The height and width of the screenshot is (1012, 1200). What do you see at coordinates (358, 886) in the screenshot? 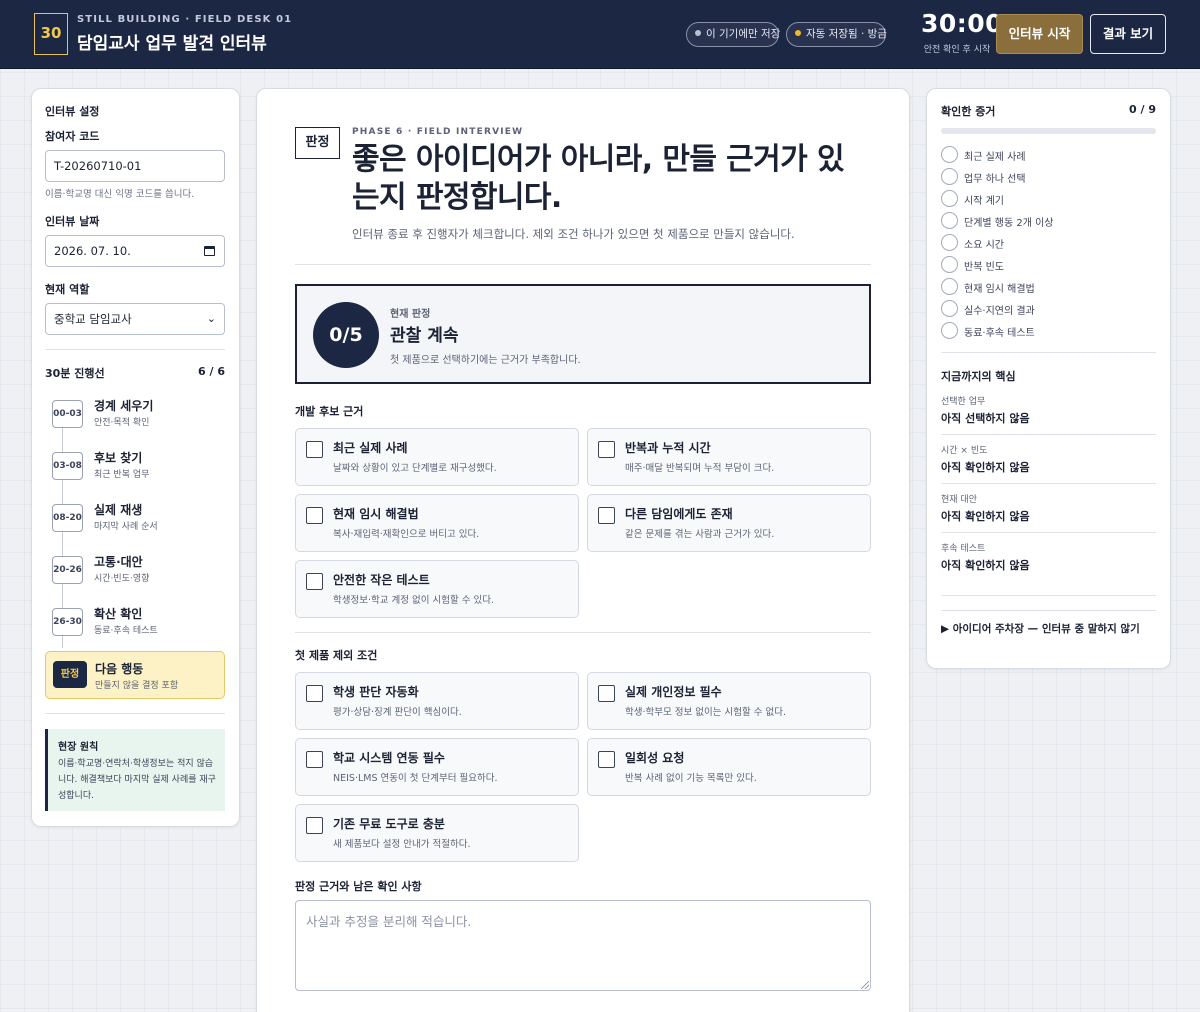
I see `notes-label: 판정 근거와 남은 확인 사항` at bounding box center [358, 886].